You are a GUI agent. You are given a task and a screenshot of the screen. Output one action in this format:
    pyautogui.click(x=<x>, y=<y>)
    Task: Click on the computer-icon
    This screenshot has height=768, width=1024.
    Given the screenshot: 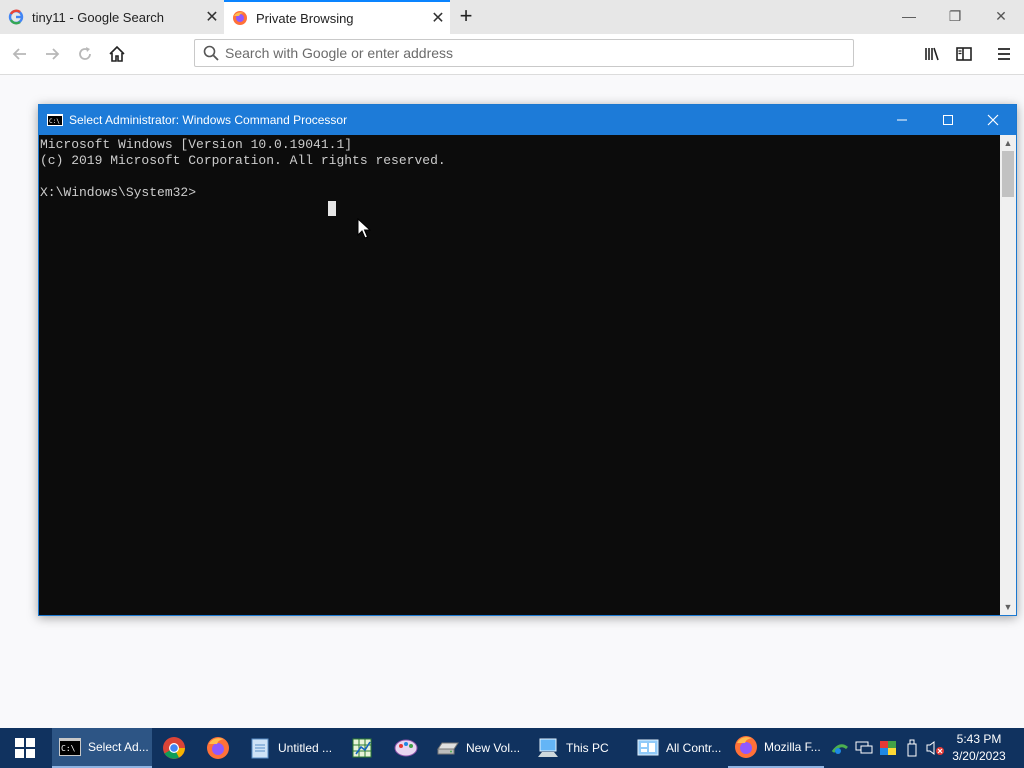 What is the action you would take?
    pyautogui.click(x=548, y=748)
    